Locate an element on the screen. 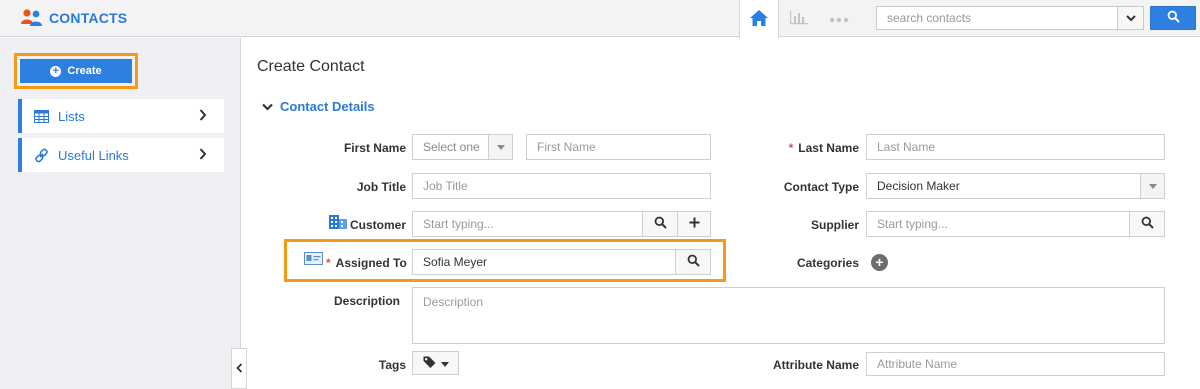  last-name-input is located at coordinates (1015, 147).